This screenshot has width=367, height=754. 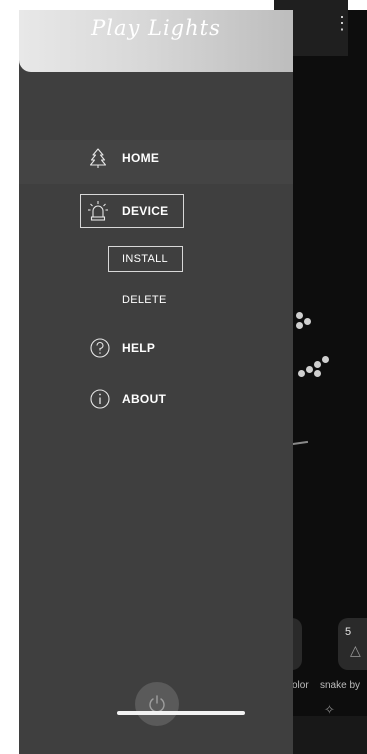 I want to click on system-home-indicator, so click(x=181, y=713).